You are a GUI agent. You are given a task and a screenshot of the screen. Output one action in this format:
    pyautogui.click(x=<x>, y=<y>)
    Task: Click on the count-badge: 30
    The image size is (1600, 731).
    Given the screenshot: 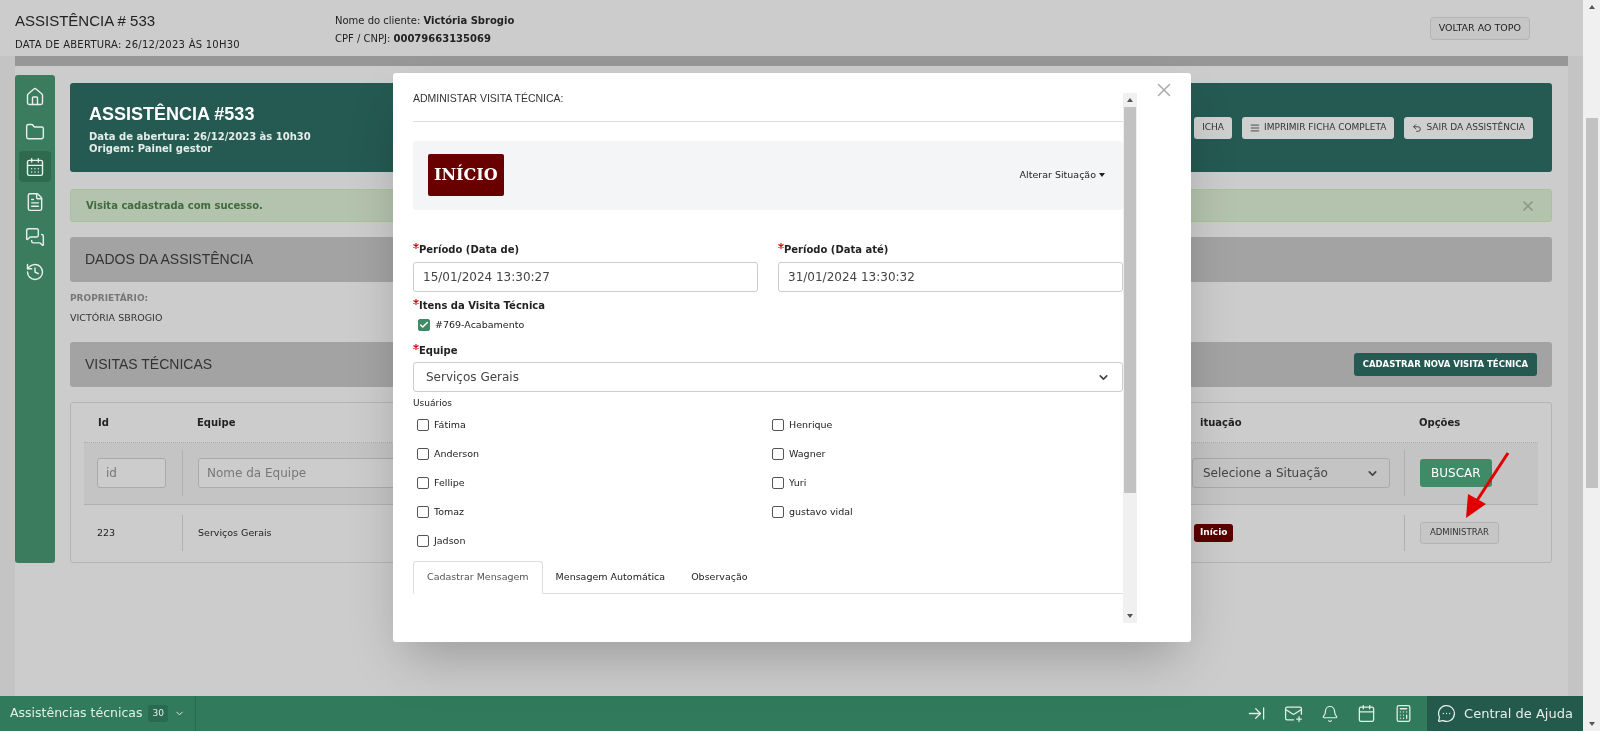 What is the action you would take?
    pyautogui.click(x=158, y=713)
    